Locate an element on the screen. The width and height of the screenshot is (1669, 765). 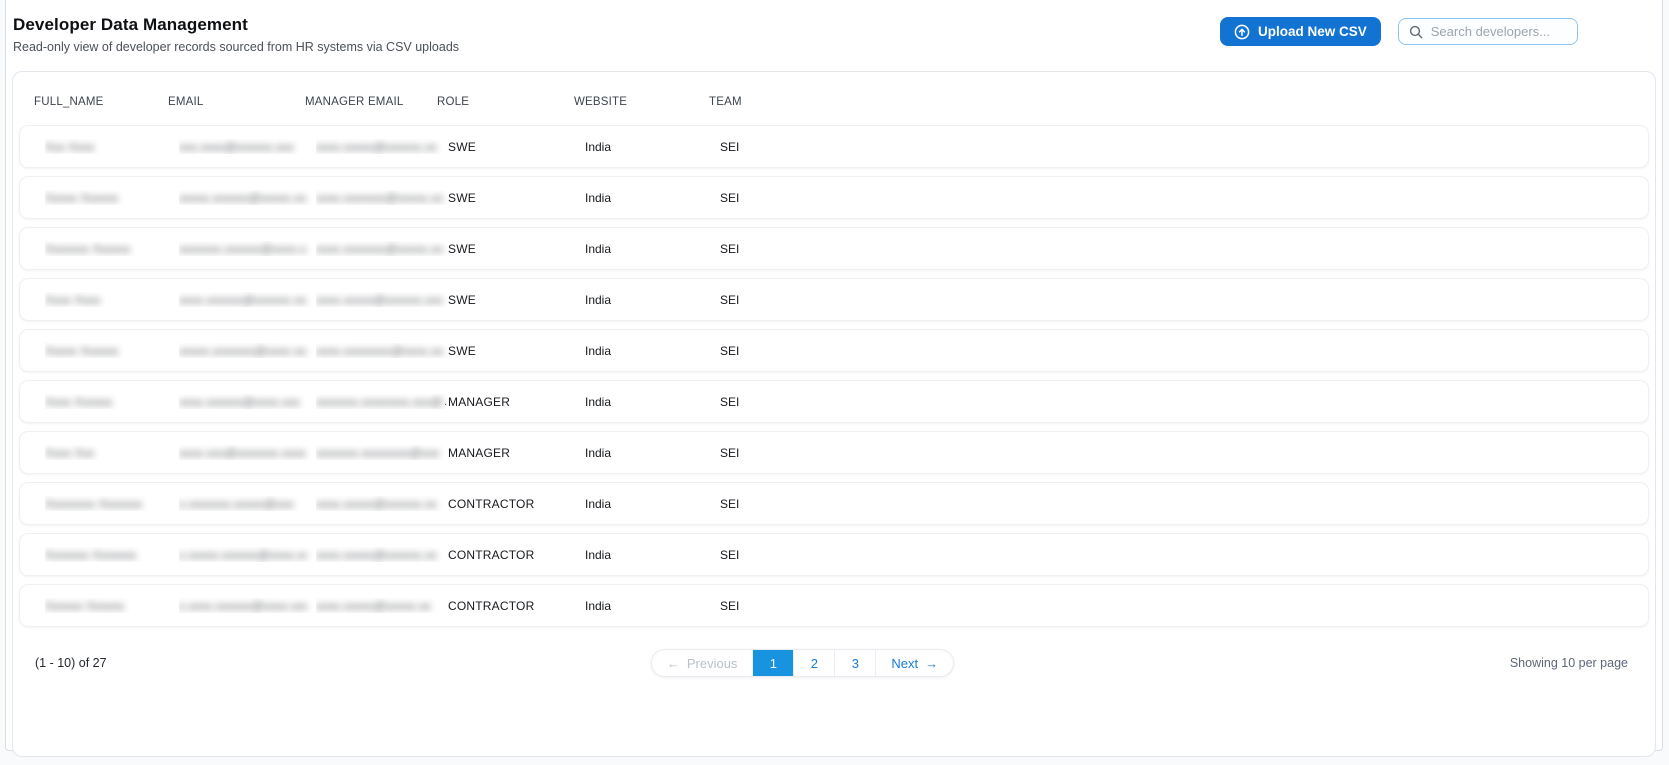
email-redacted: x.xxxx.xxxxxx@xxxx.xxx is located at coordinates (243, 605).